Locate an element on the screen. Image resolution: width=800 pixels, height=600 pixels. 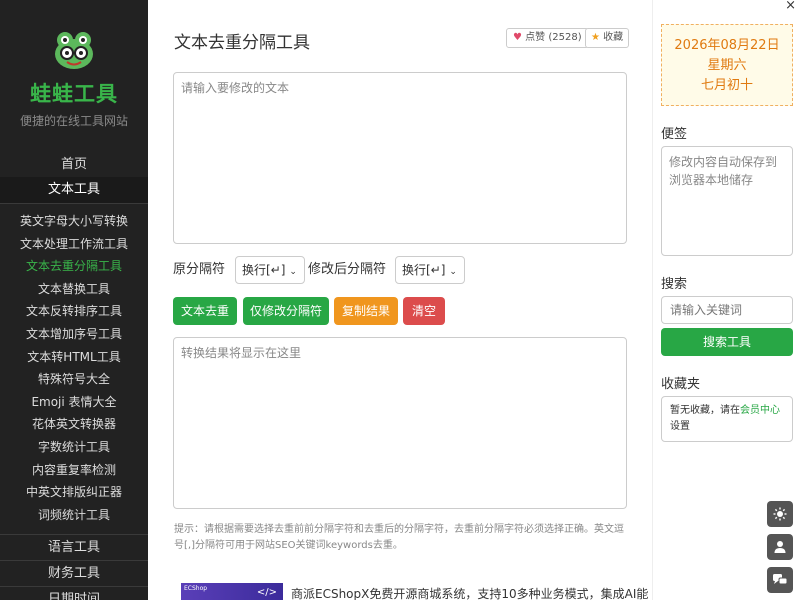
sidebar-item: 特殊符号大全 is located at coordinates (74, 379).